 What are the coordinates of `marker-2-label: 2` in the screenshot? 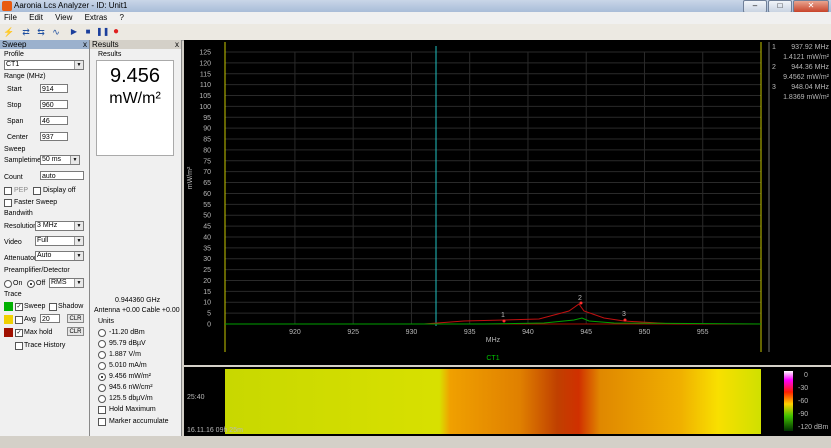 It's located at (580, 298).